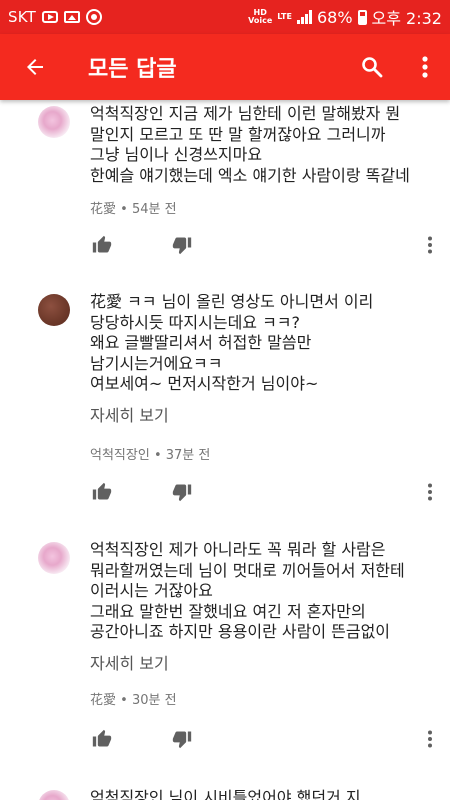 This screenshot has width=450, height=800. I want to click on battery-icon, so click(362, 17).